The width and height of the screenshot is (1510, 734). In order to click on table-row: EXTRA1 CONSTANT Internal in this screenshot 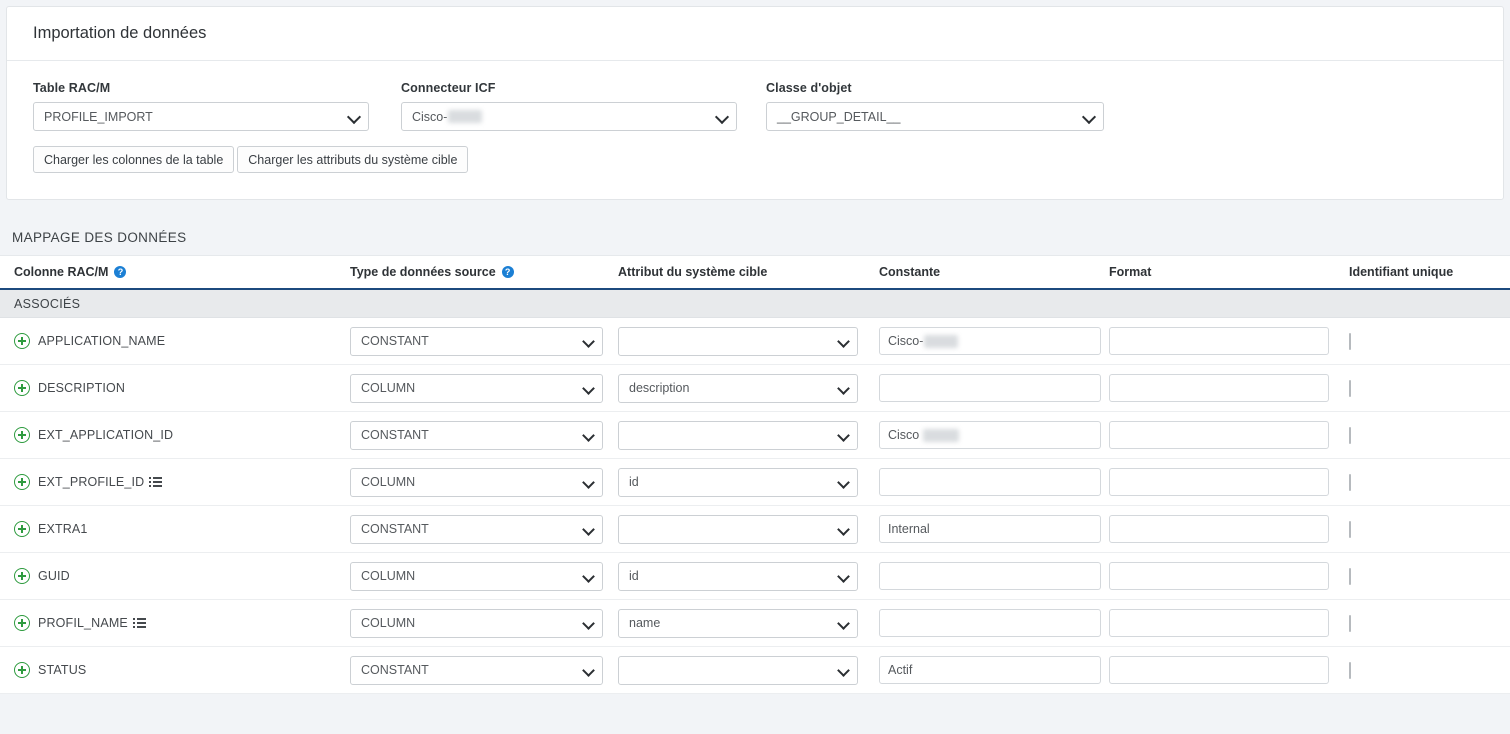, I will do `click(755, 529)`.